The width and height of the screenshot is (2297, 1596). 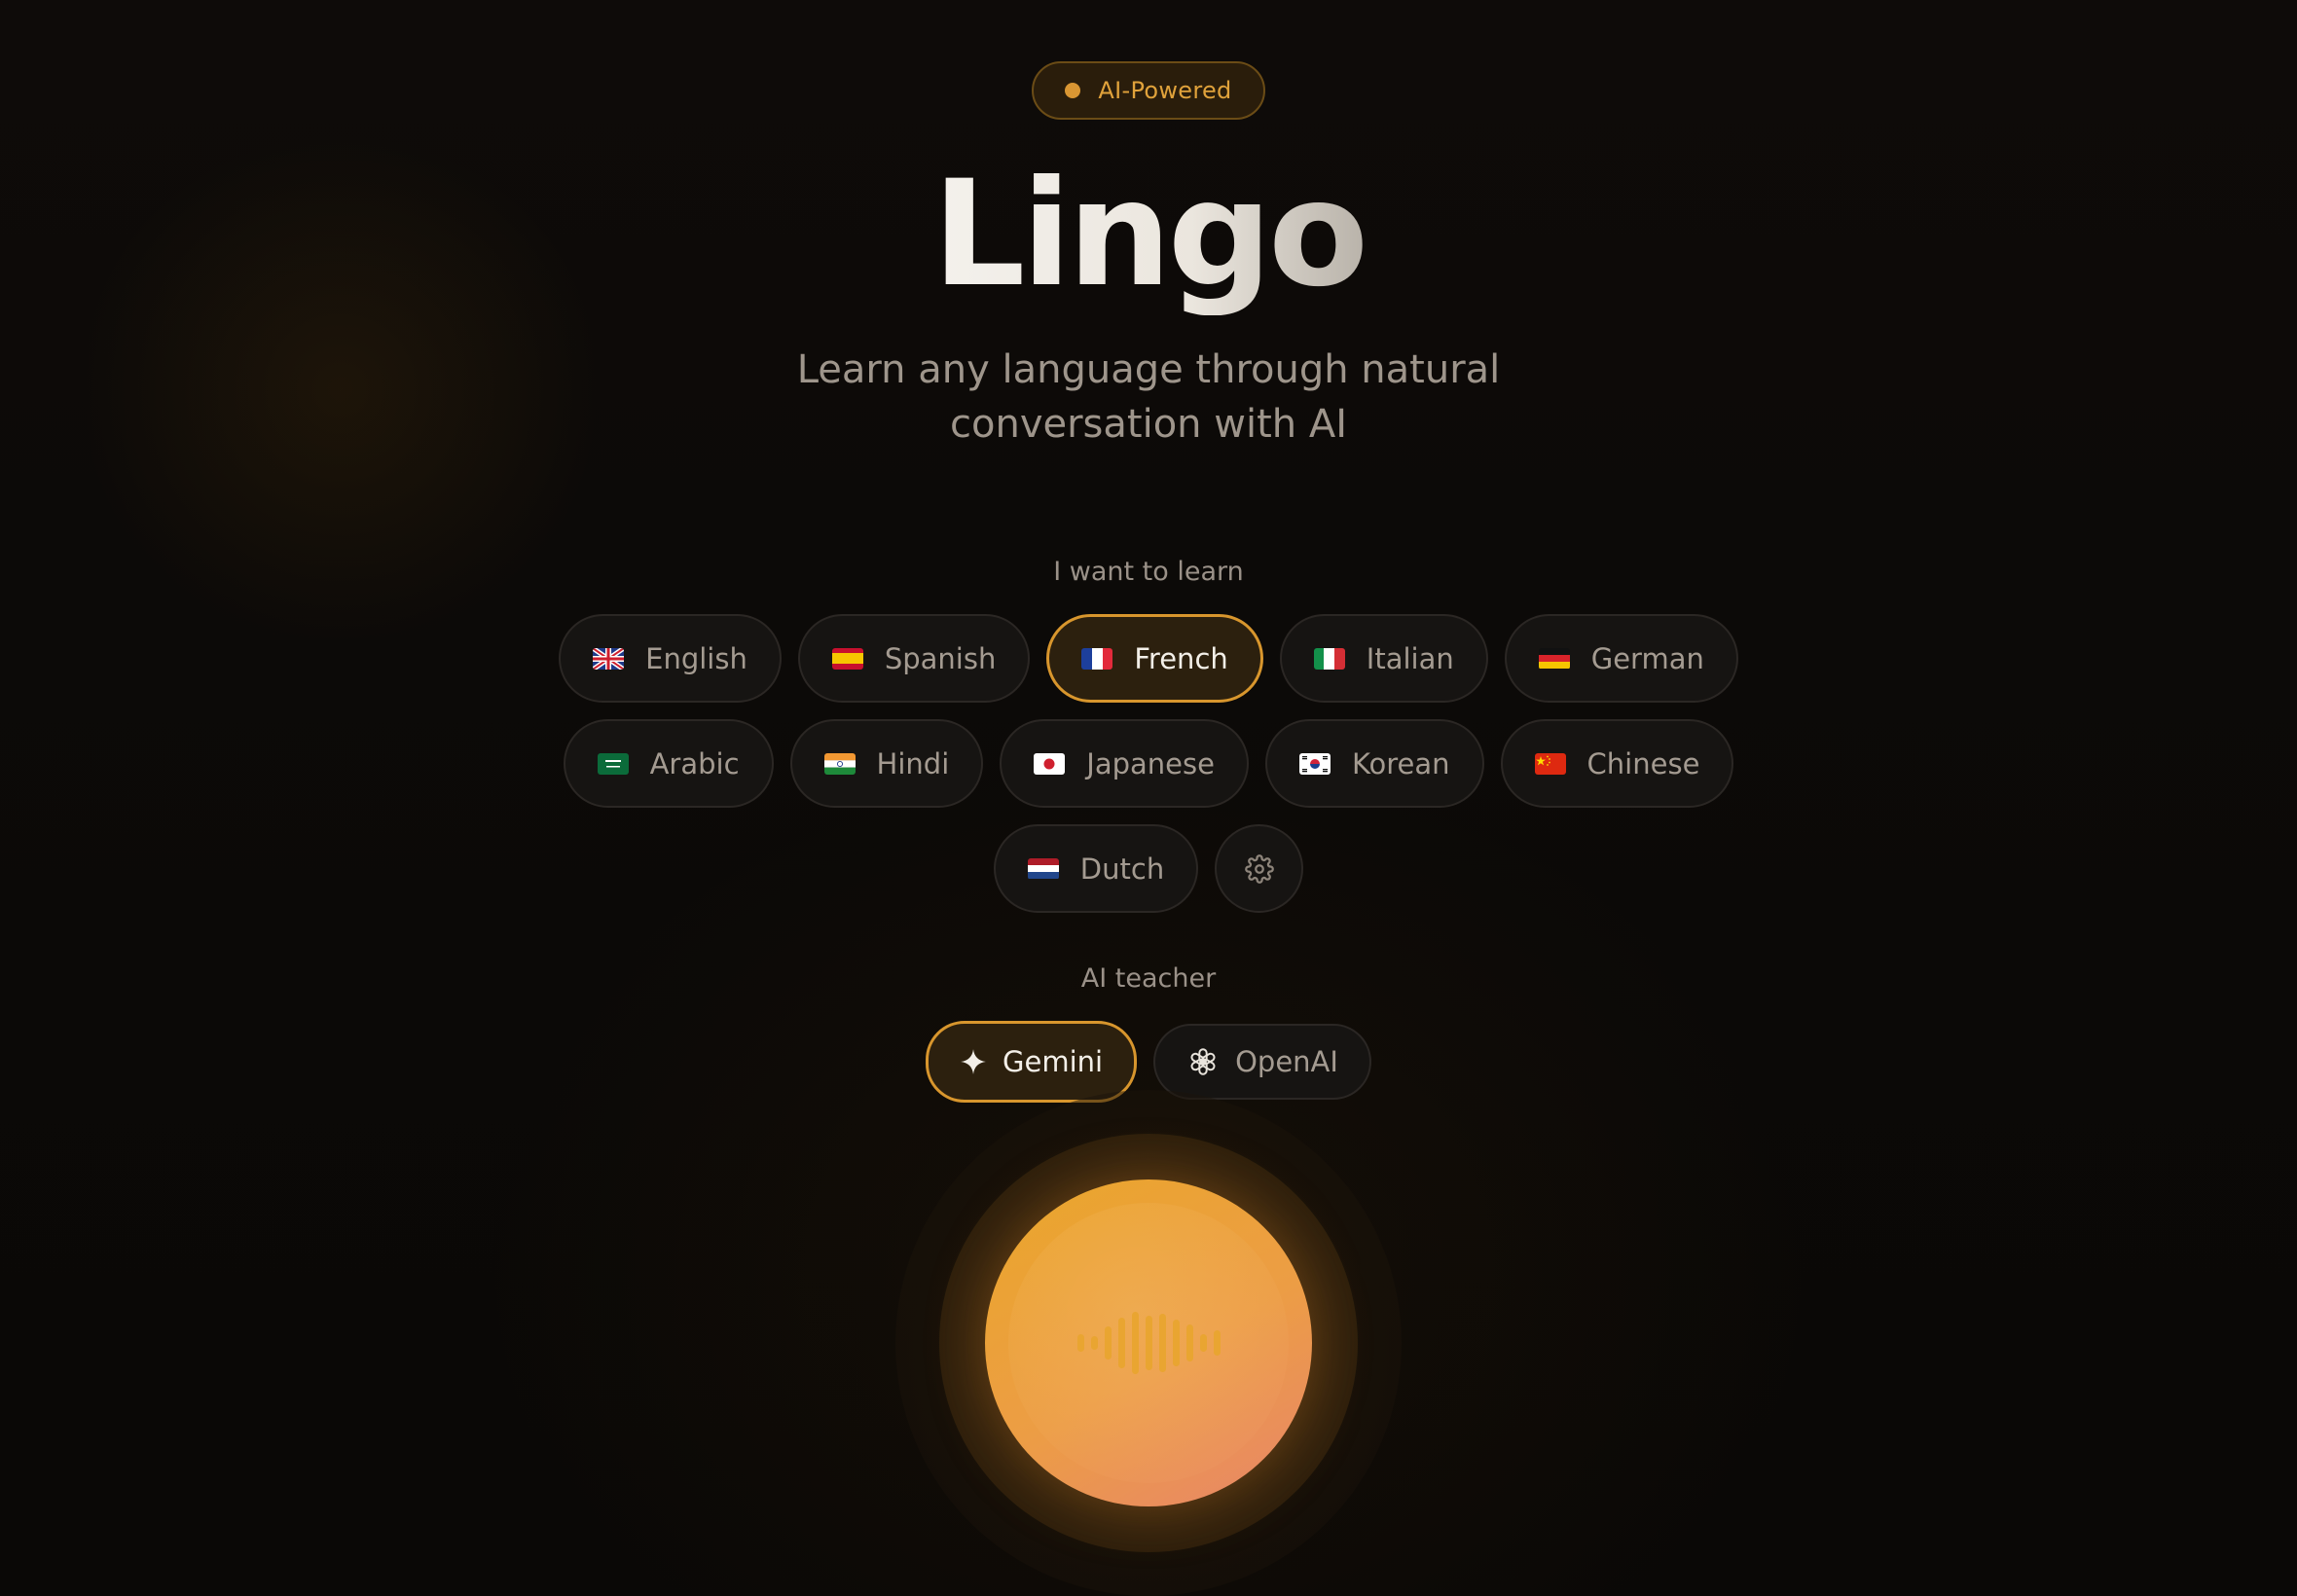 I want to click on waveform-icon, so click(x=1148, y=1343).